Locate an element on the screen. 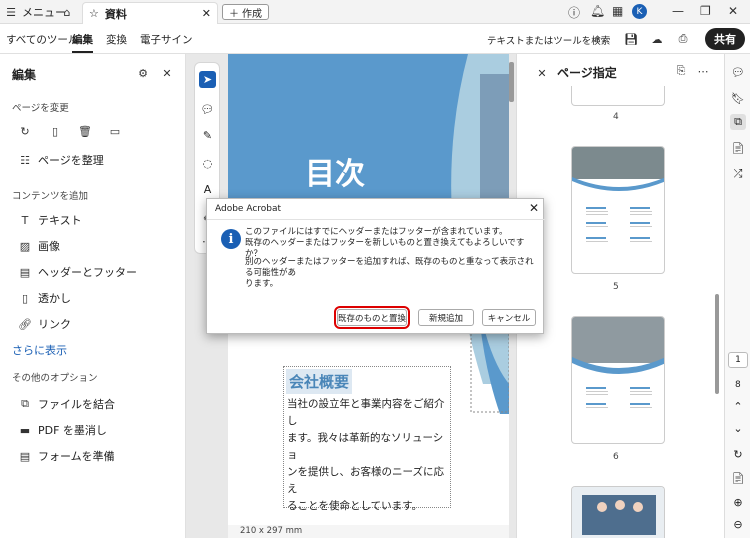 Image resolution: width=750 pixels, height=538 pixels. dialog-message-1-line-1: このファイルにはすでにヘッダーまたはフッターが含まれています。 is located at coordinates (376, 232).